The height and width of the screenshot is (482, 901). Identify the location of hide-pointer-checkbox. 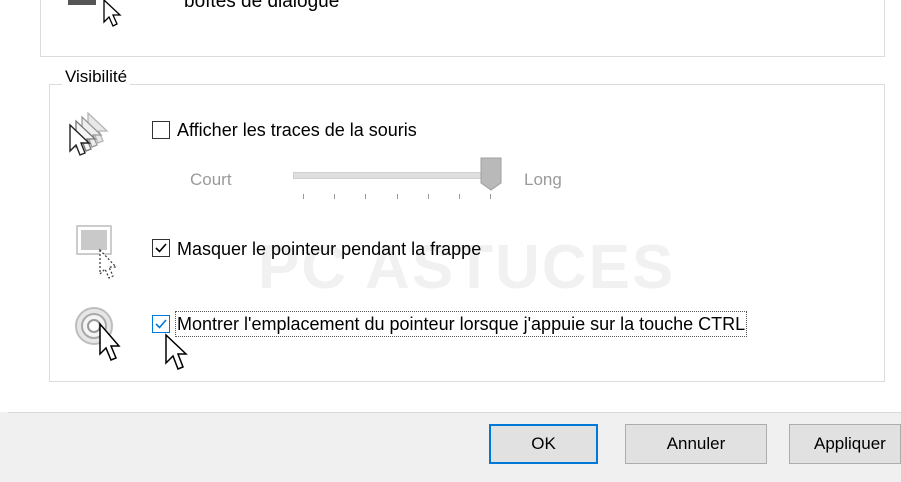
(161, 248).